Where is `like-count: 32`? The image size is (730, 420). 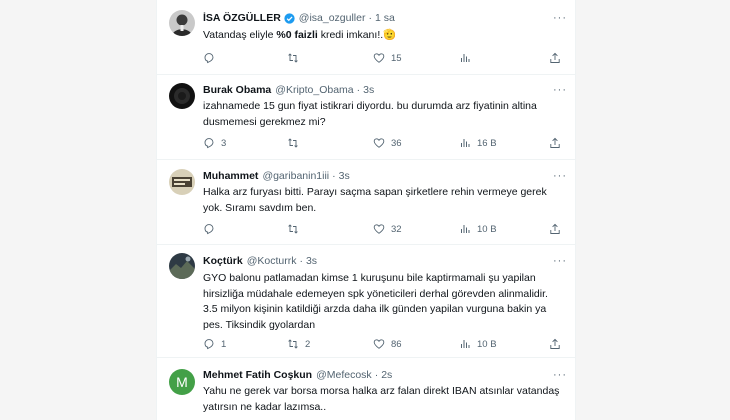 like-count: 32 is located at coordinates (396, 229).